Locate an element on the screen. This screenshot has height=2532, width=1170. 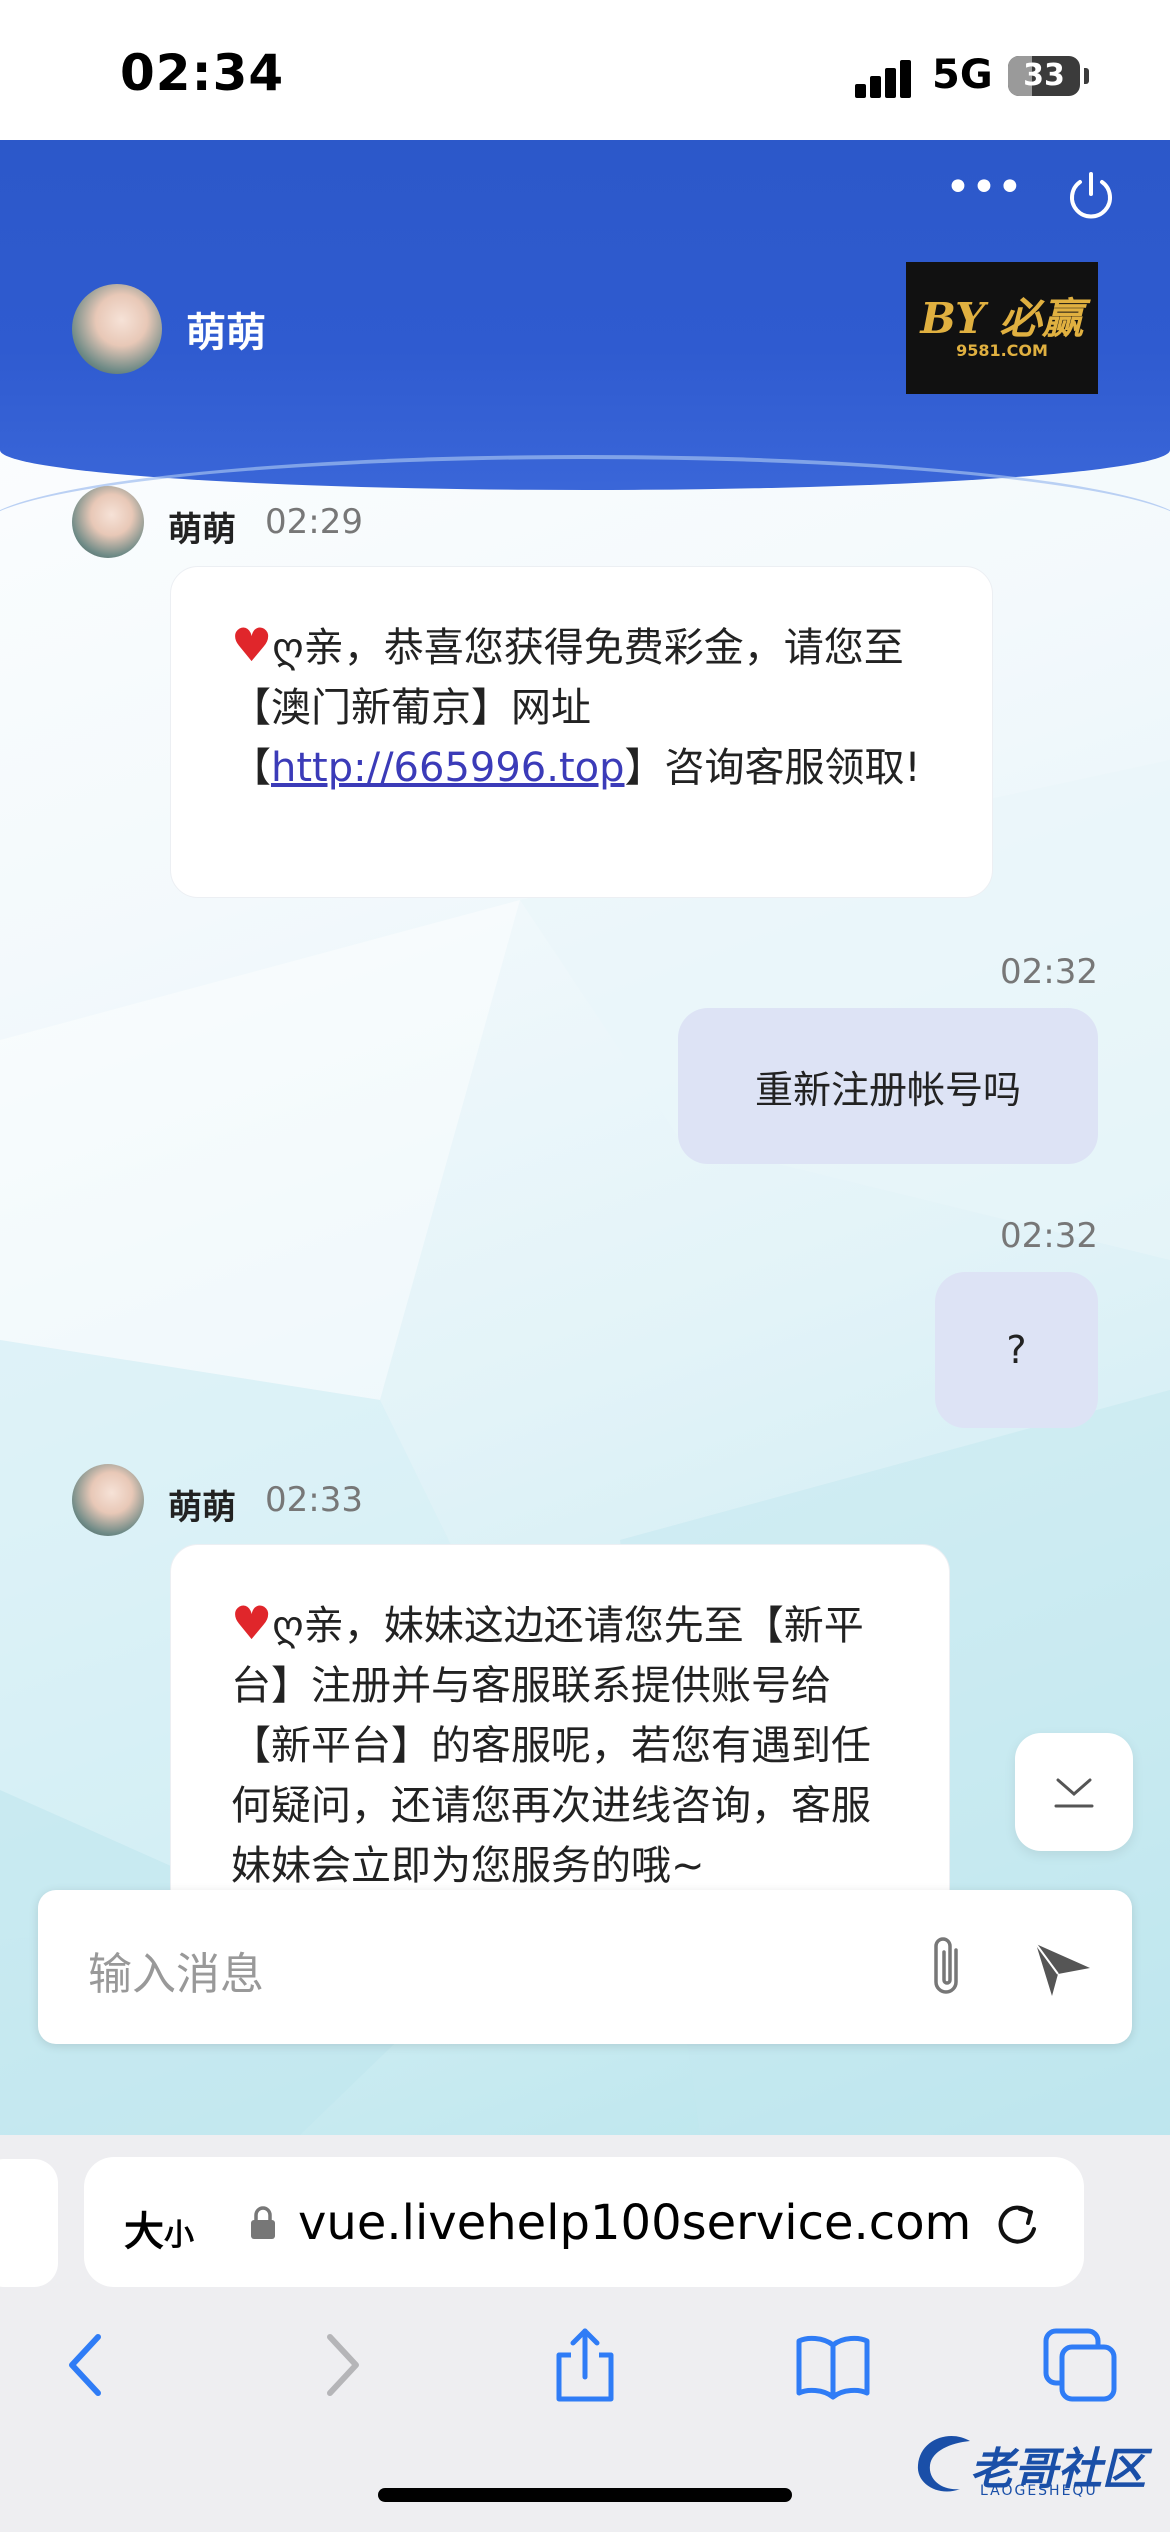
message-text-after: 】咨询客服领取! is located at coordinates (772, 768).